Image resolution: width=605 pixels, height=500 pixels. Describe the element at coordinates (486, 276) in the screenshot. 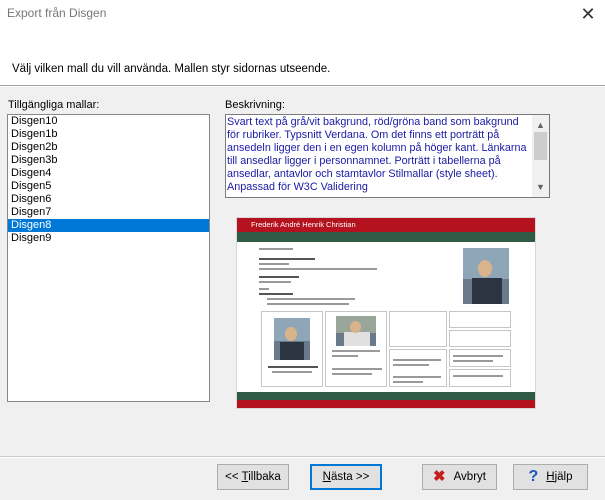

I see `preview-portrait-image` at that location.